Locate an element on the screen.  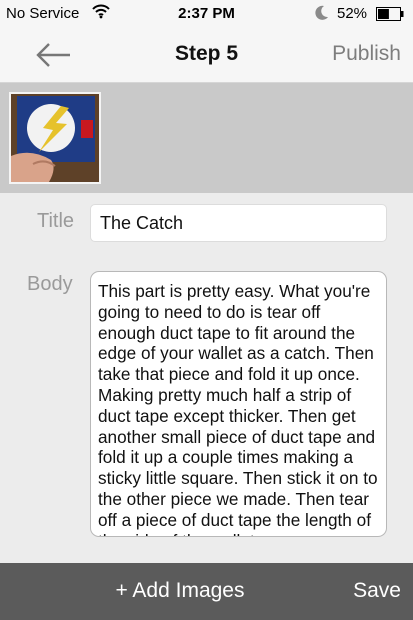
battery-percent: 52% is located at coordinates (352, 13).